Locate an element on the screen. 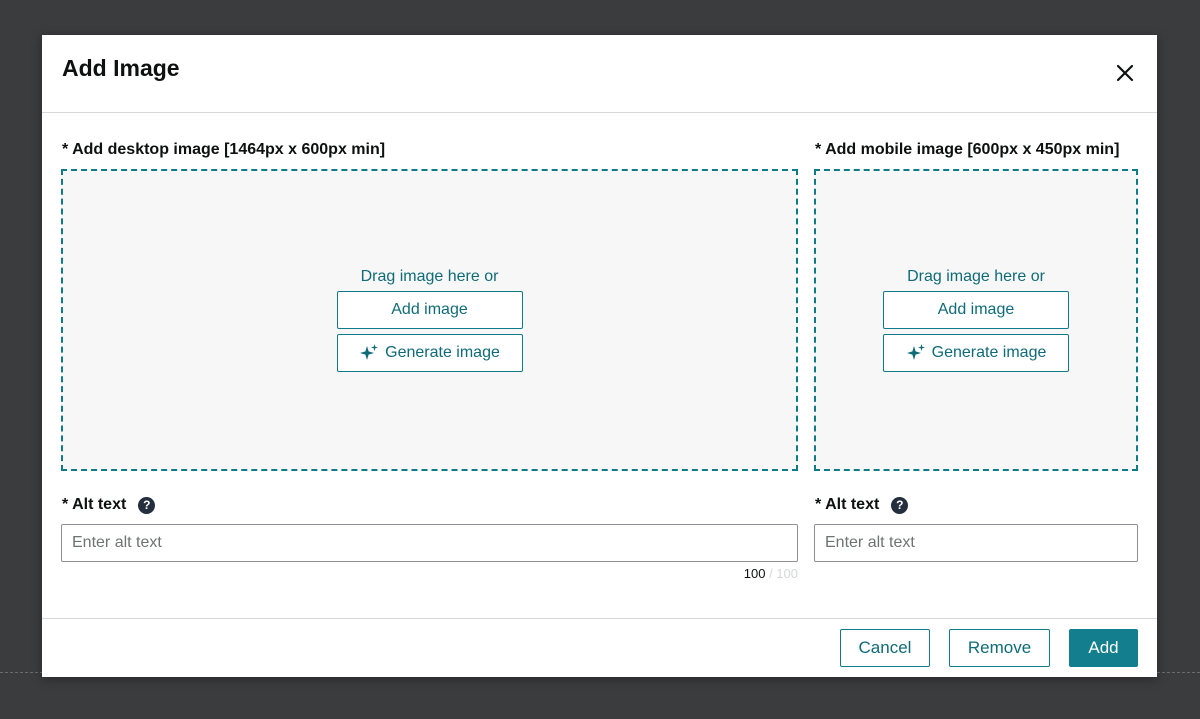 This screenshot has height=719, width=1200. remove-button: Remove is located at coordinates (999, 648).